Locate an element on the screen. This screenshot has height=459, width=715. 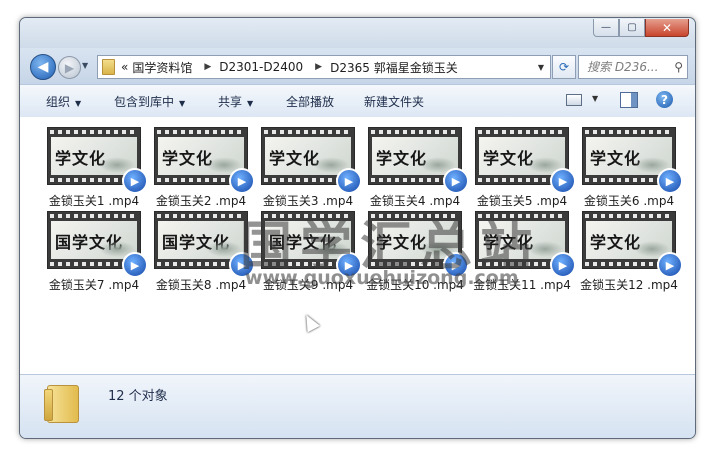
command-bar: 组织 ▼ 包含到库中 ▼ 共享 ▼ 全部播放 新建文件夹 ▼ ? is located at coordinates (357, 101).